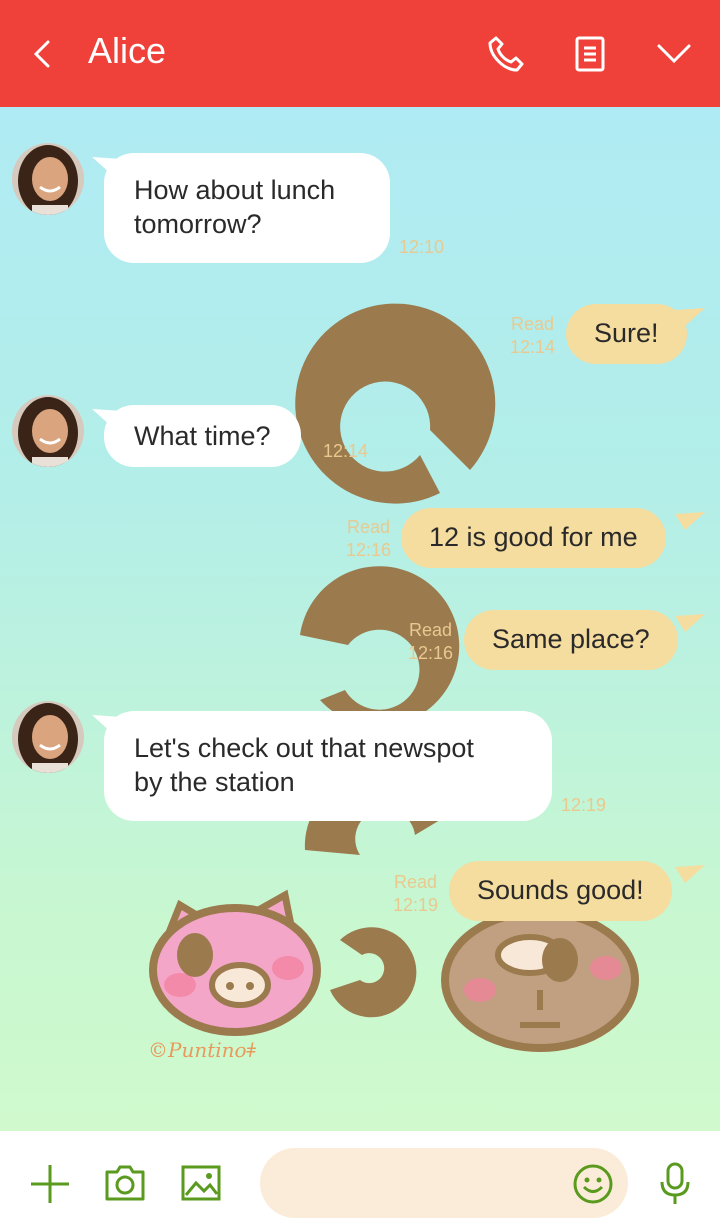  What do you see at coordinates (202, 1050) in the screenshot?
I see `wallpaper-signature: ©Puntinoǂ` at bounding box center [202, 1050].